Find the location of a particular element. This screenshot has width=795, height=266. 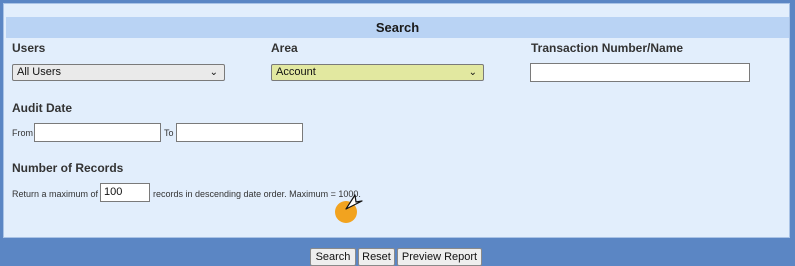

from-date-input is located at coordinates (97, 132).